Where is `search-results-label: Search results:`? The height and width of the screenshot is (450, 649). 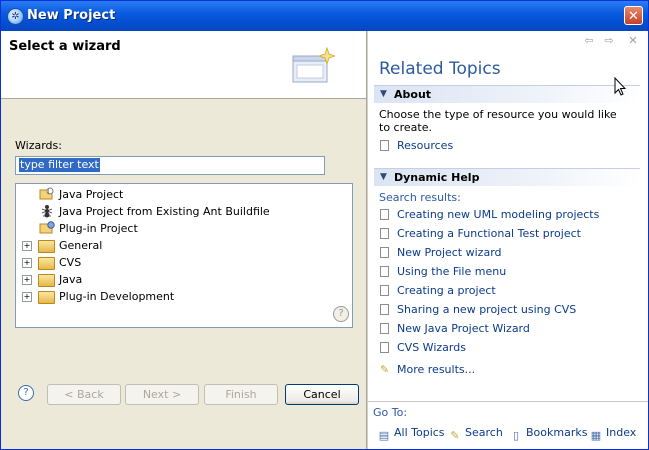 search-results-label: Search results: is located at coordinates (420, 197).